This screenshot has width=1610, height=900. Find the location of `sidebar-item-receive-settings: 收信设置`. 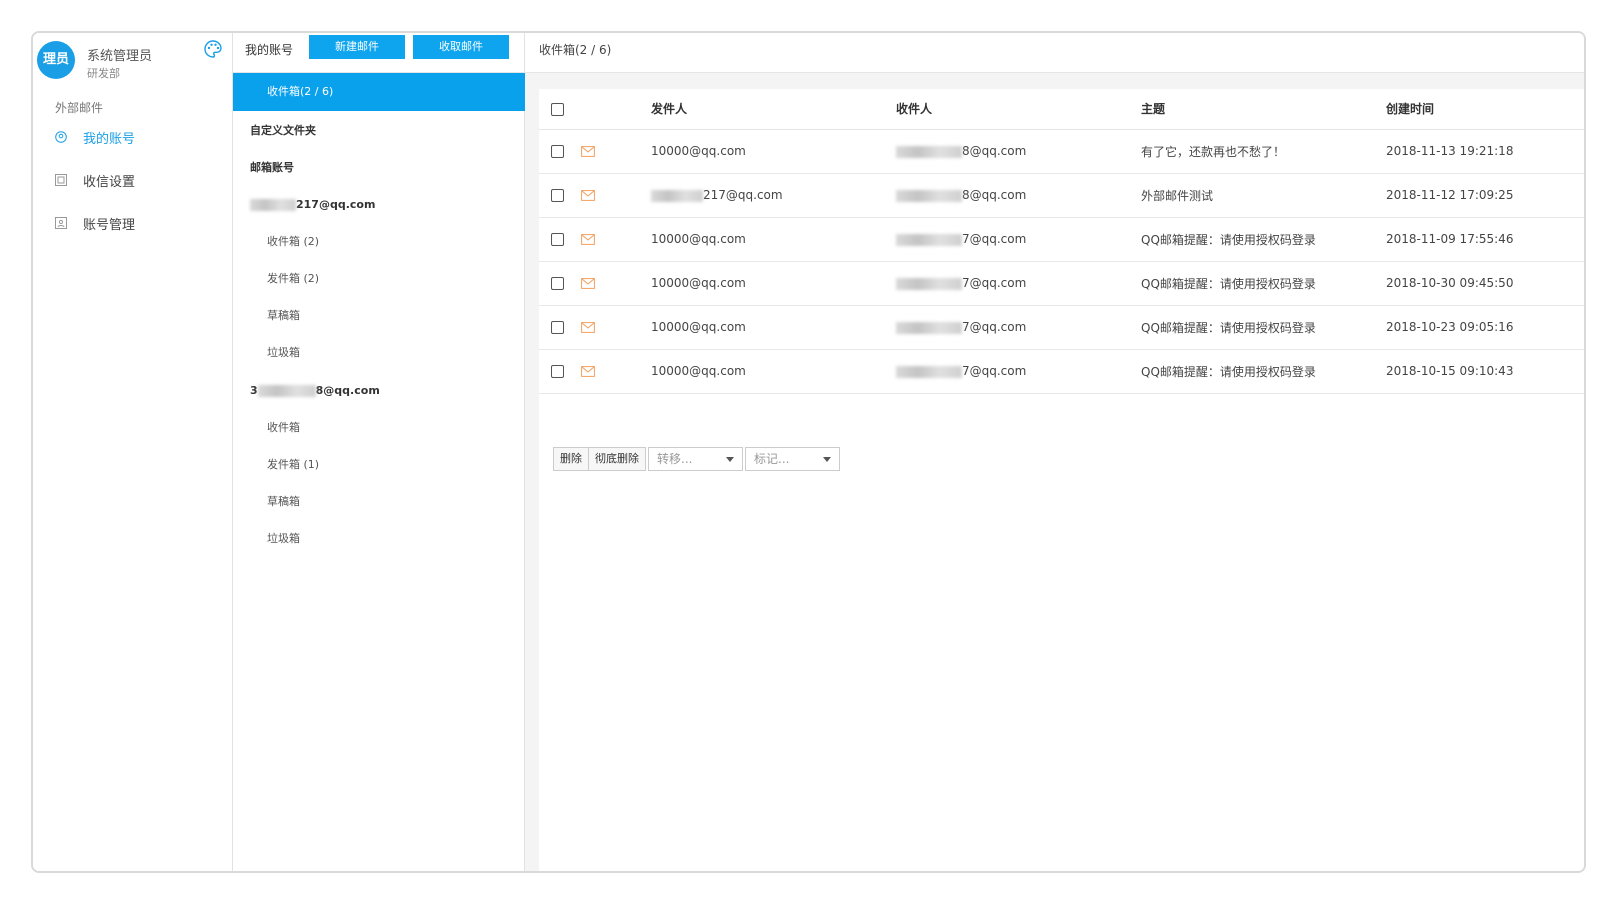

sidebar-item-receive-settings: 收信设置 is located at coordinates (95, 180).